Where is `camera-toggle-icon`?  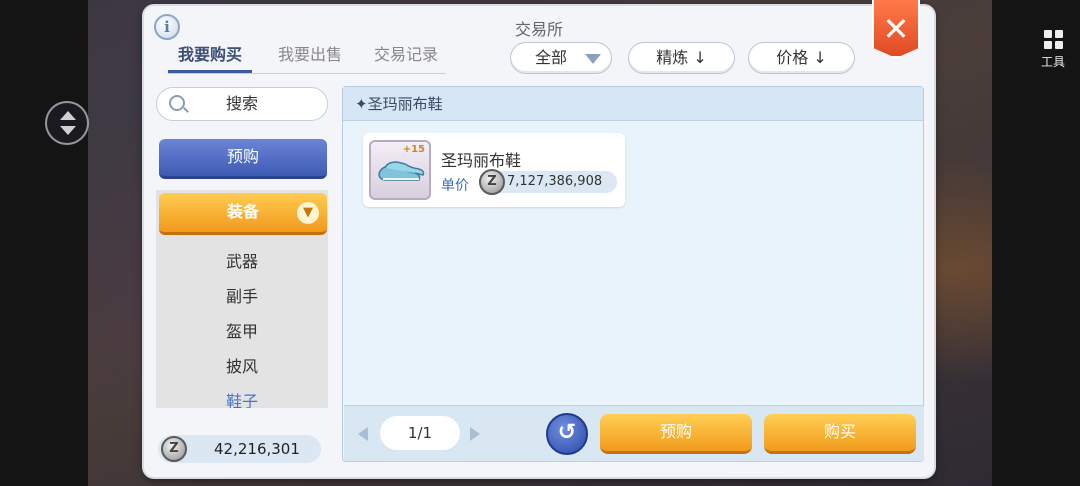
camera-toggle-icon is located at coordinates (67, 123).